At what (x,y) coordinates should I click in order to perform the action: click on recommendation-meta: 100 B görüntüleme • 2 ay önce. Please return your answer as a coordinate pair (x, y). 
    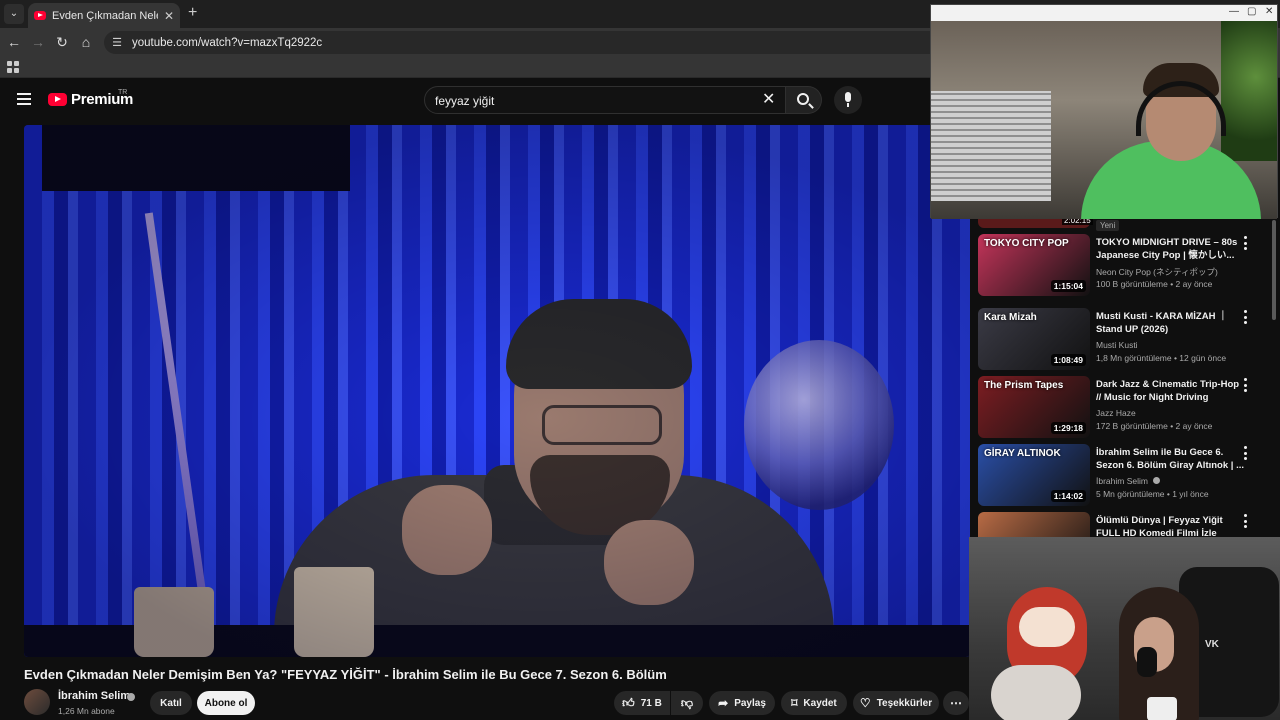
    Looking at the image, I should click on (1154, 284).